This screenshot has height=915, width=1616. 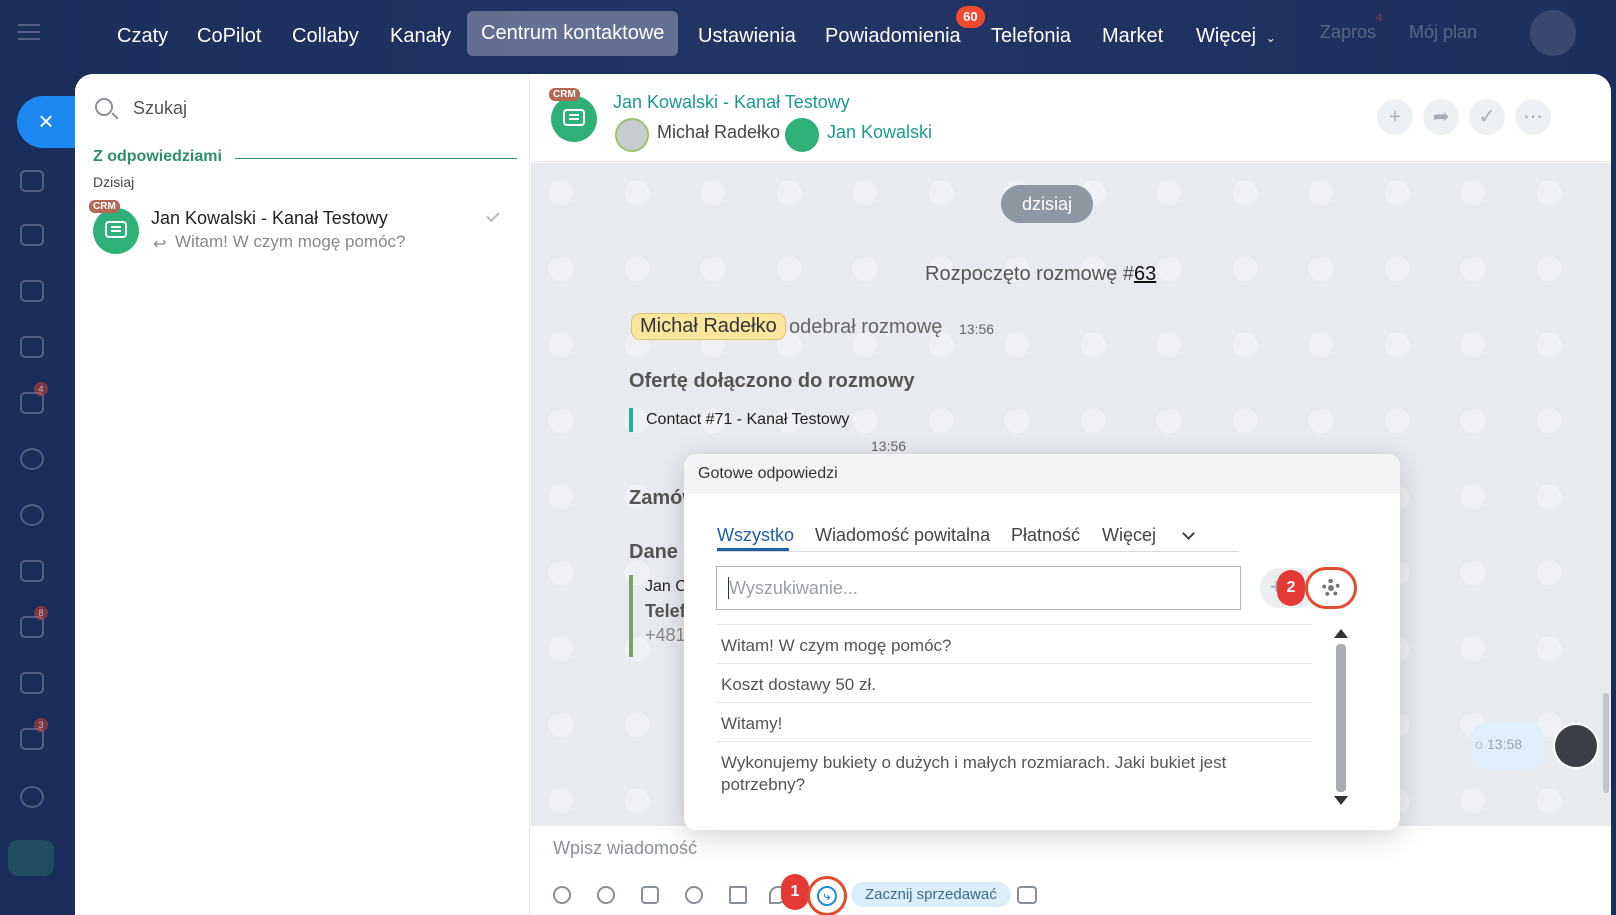 I want to click on offer-title: Ofertę dołączono do rozmowy, so click(x=772, y=381).